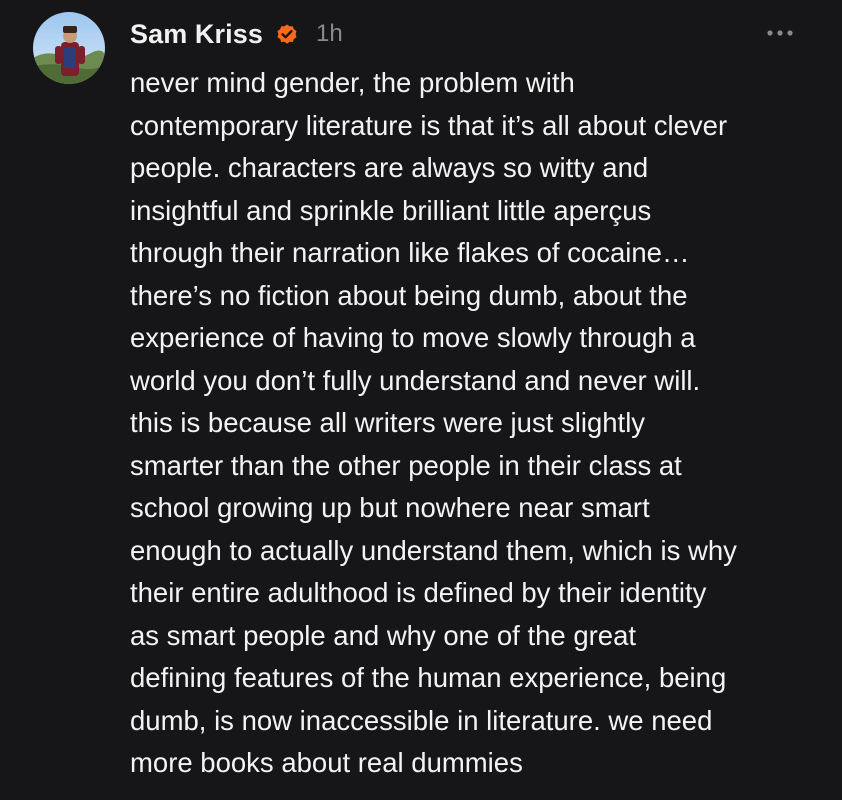 Image resolution: width=842 pixels, height=800 pixels. Describe the element at coordinates (329, 33) in the screenshot. I see `timestamp: 1h` at that location.